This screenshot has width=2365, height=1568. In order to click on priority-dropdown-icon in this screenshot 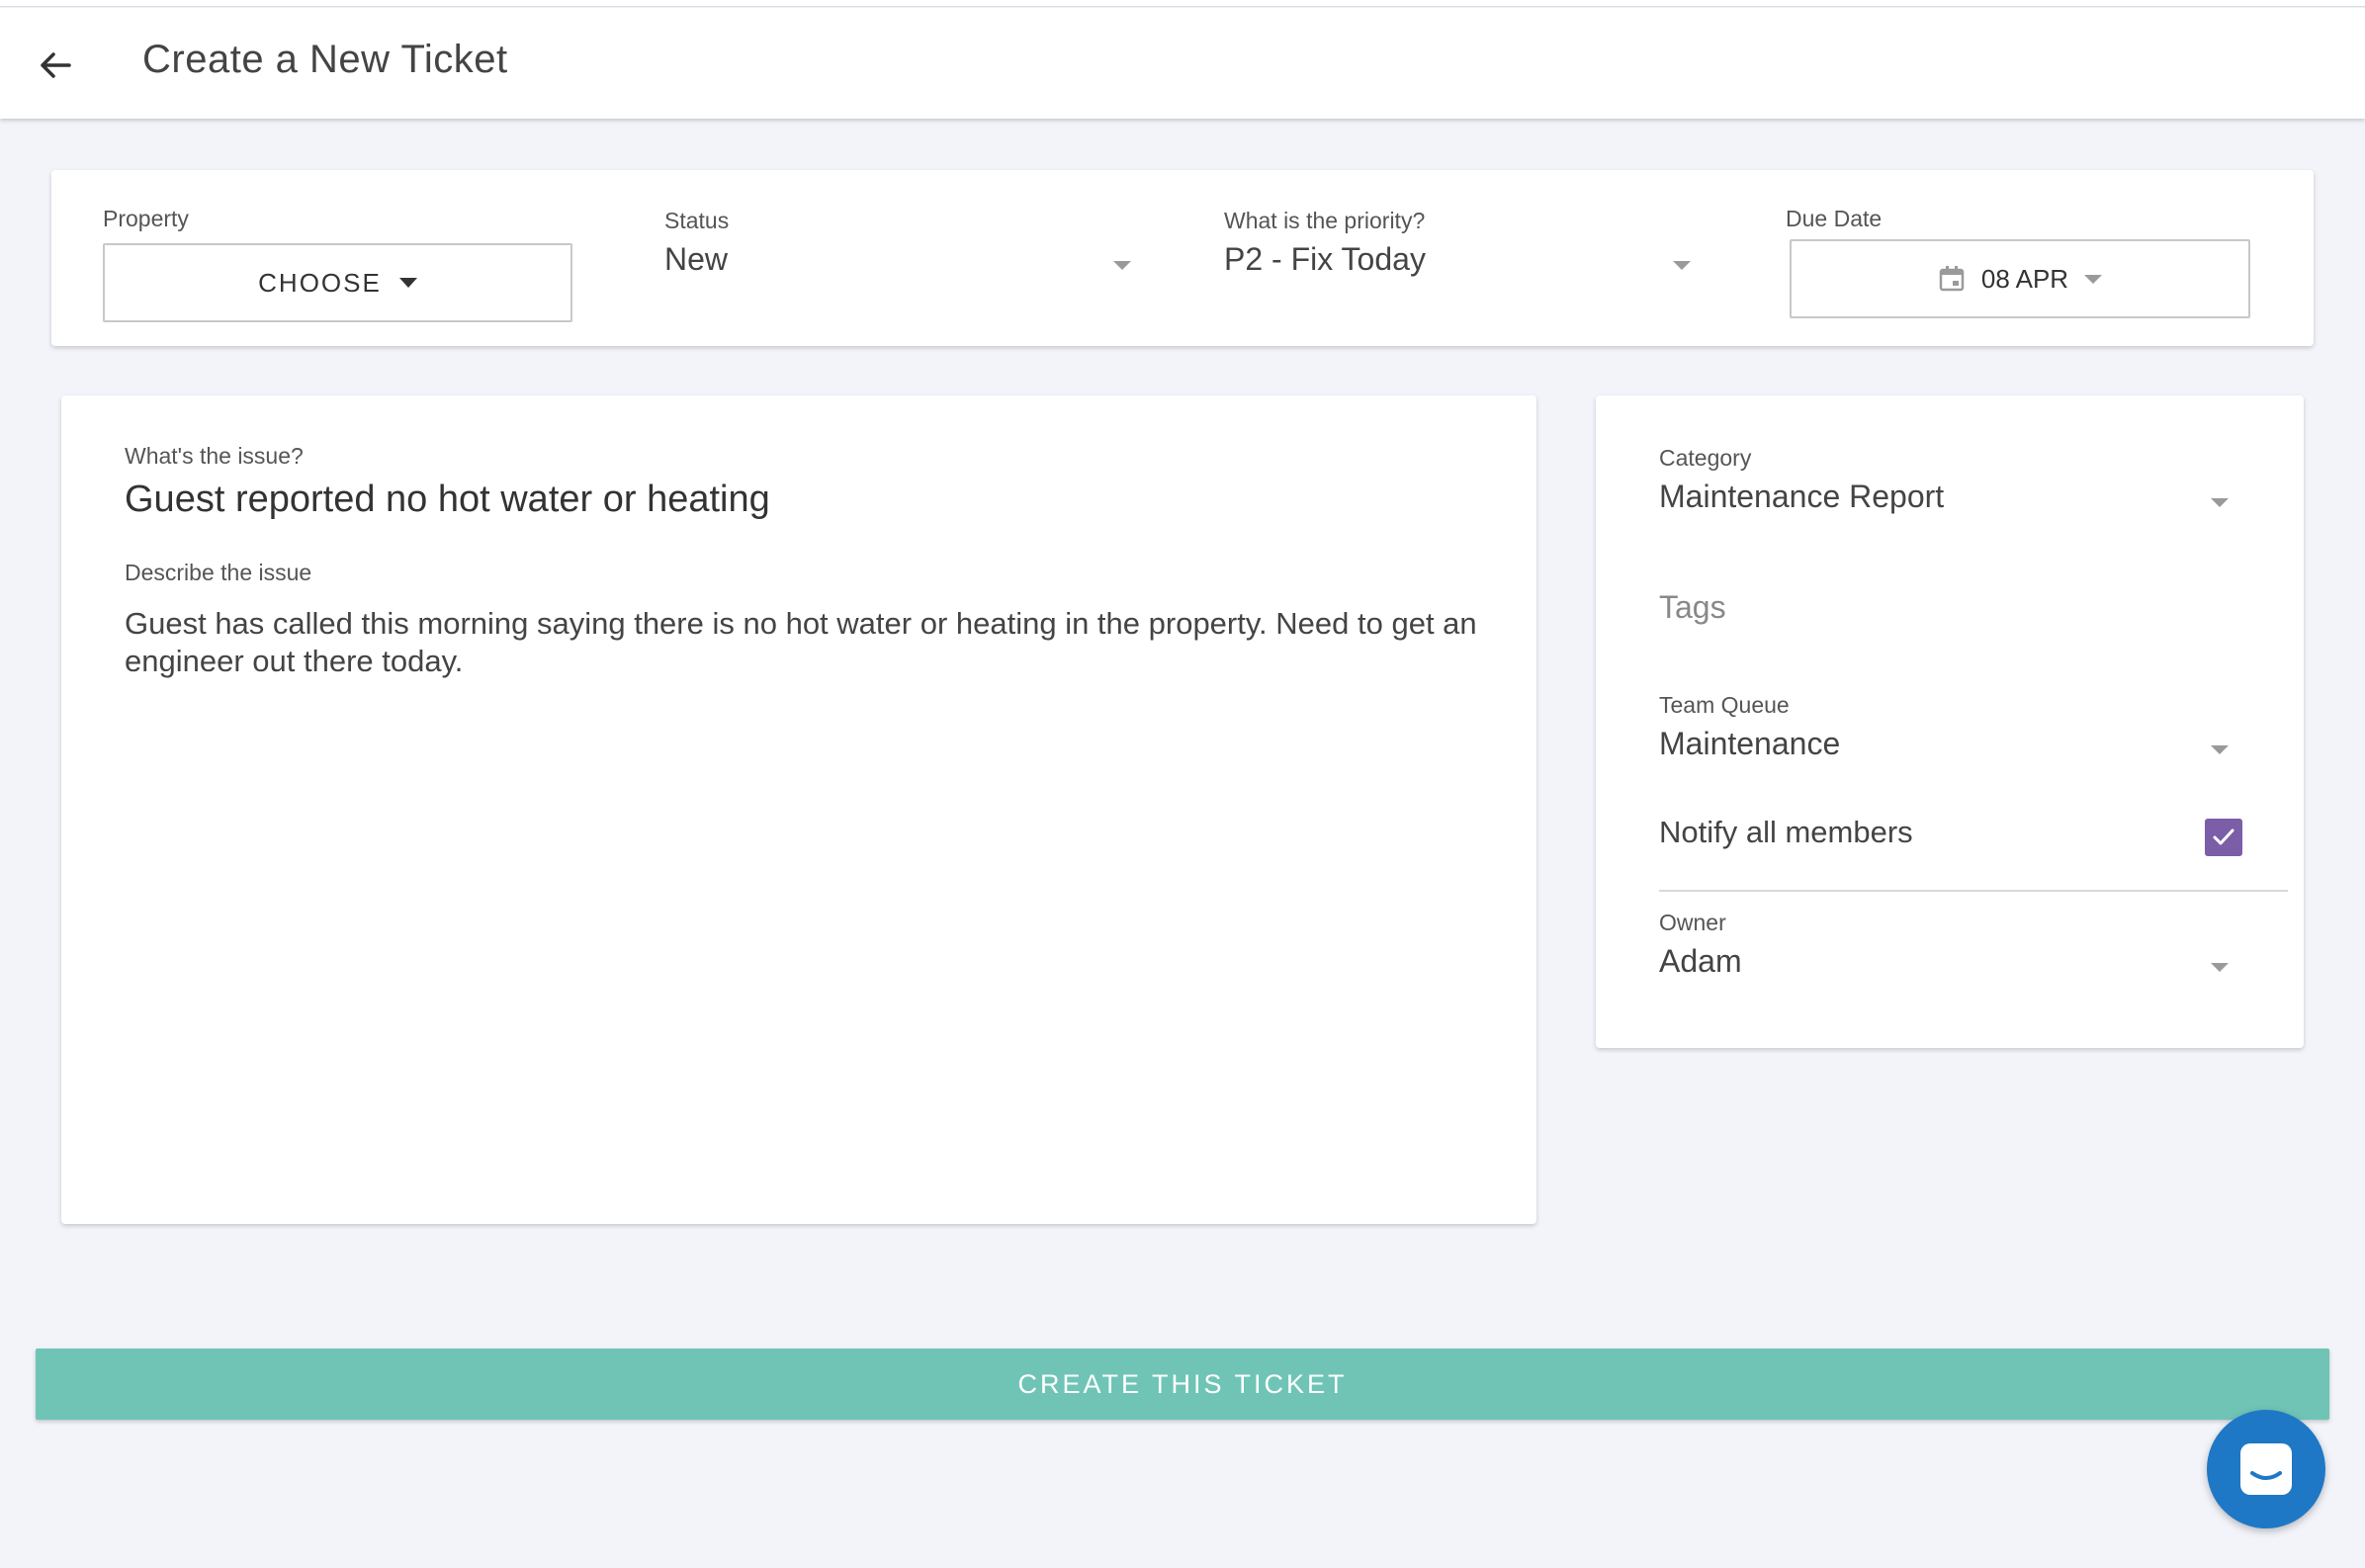, I will do `click(1682, 265)`.